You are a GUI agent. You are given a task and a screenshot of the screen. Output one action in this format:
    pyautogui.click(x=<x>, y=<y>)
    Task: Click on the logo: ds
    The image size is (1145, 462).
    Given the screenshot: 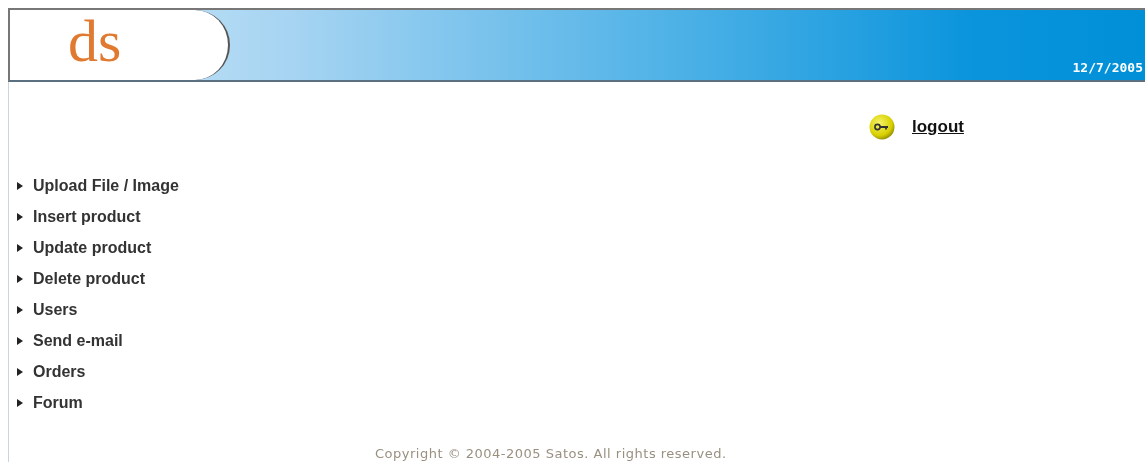 What is the action you would take?
    pyautogui.click(x=95, y=41)
    